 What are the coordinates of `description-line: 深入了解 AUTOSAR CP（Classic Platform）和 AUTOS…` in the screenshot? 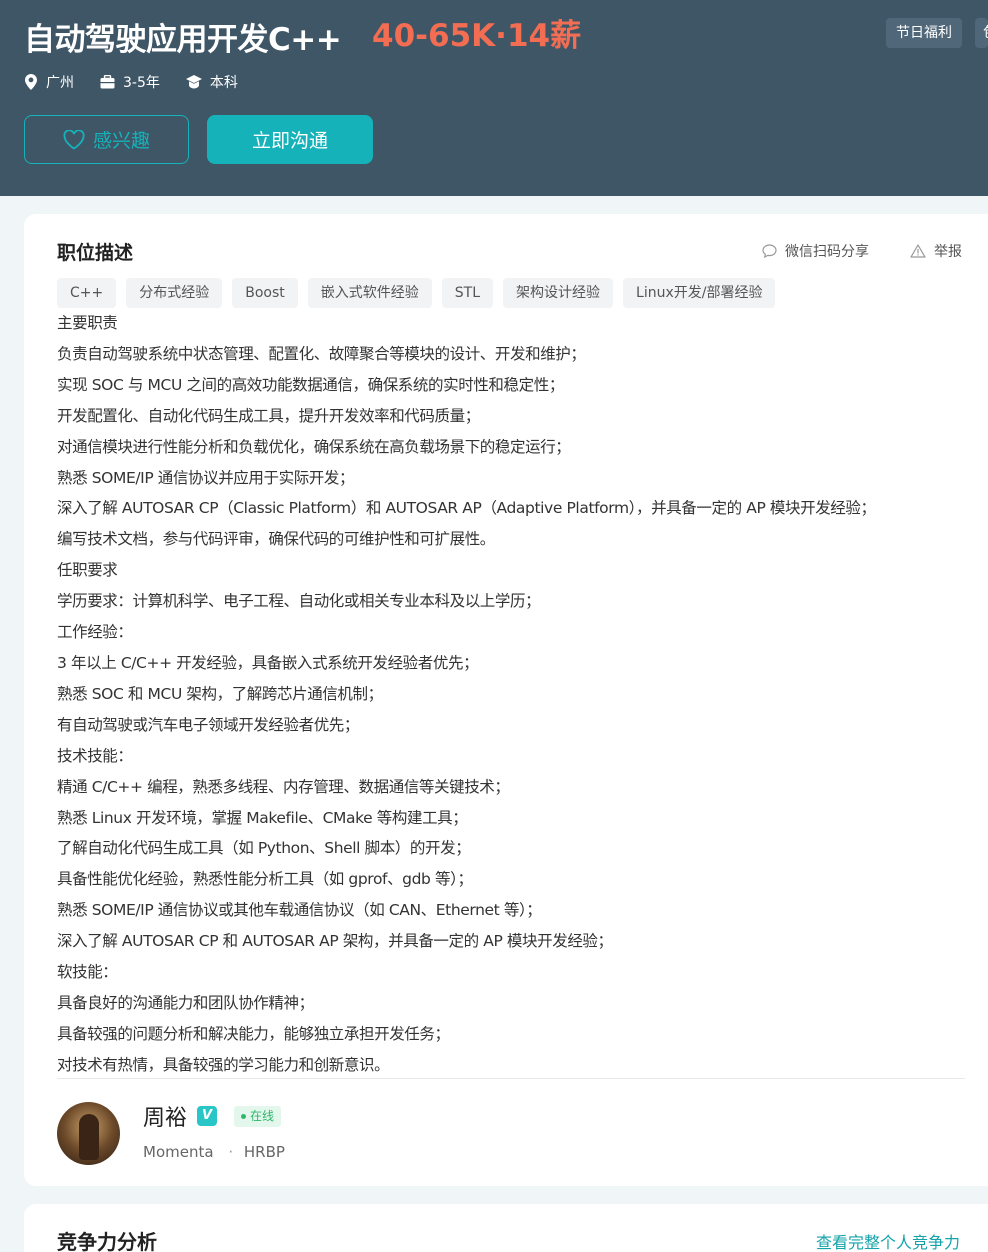 It's located at (466, 508).